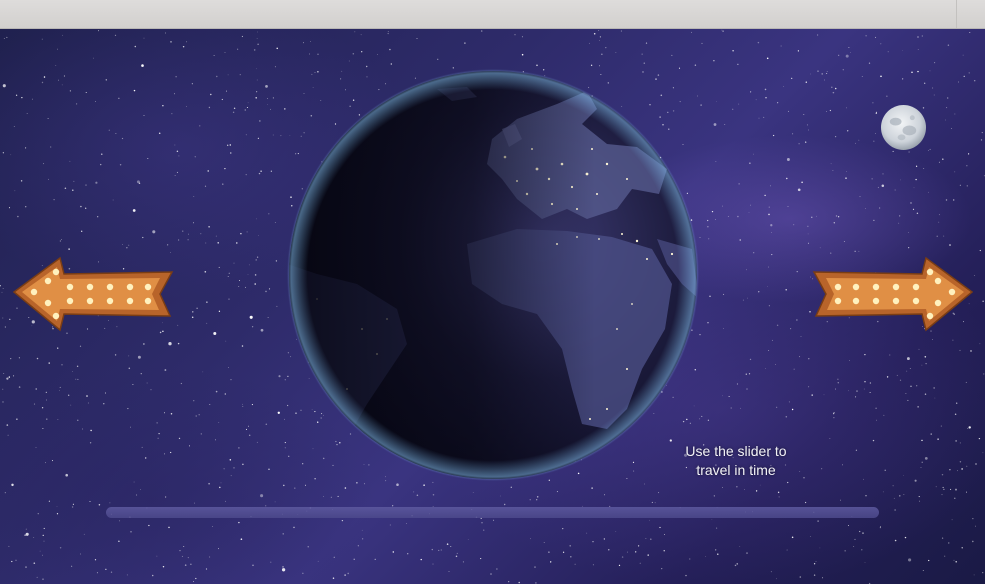 The image size is (985, 584). Describe the element at coordinates (970, 14) in the screenshot. I see `window-control` at that location.